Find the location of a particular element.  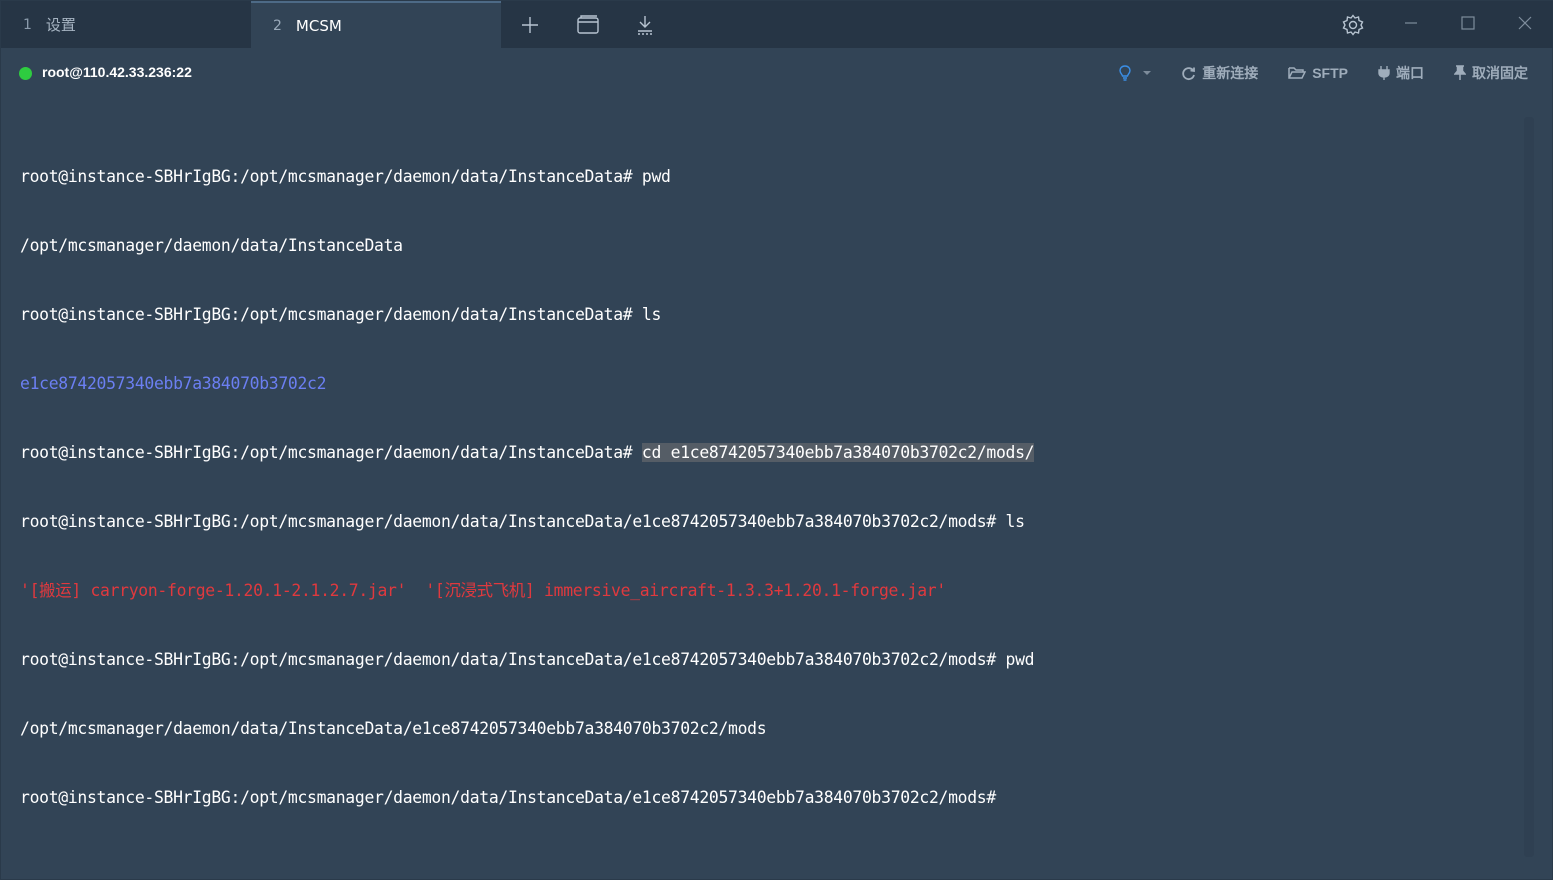

sftp-label: SFTP is located at coordinates (1330, 73).